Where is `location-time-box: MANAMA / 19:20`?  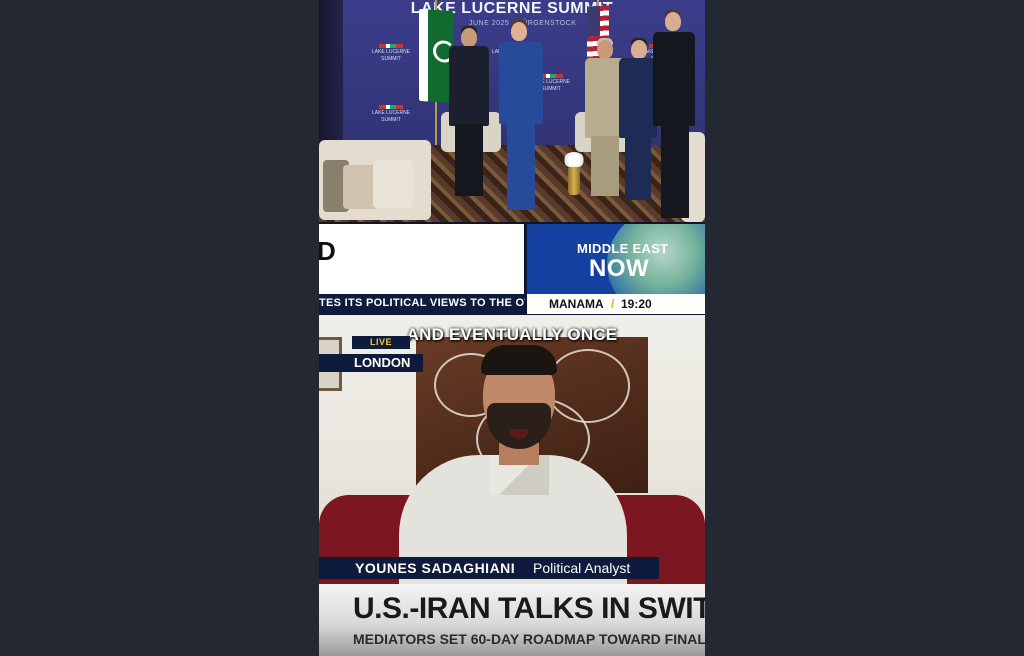 location-time-box: MANAMA / 19:20 is located at coordinates (616, 304).